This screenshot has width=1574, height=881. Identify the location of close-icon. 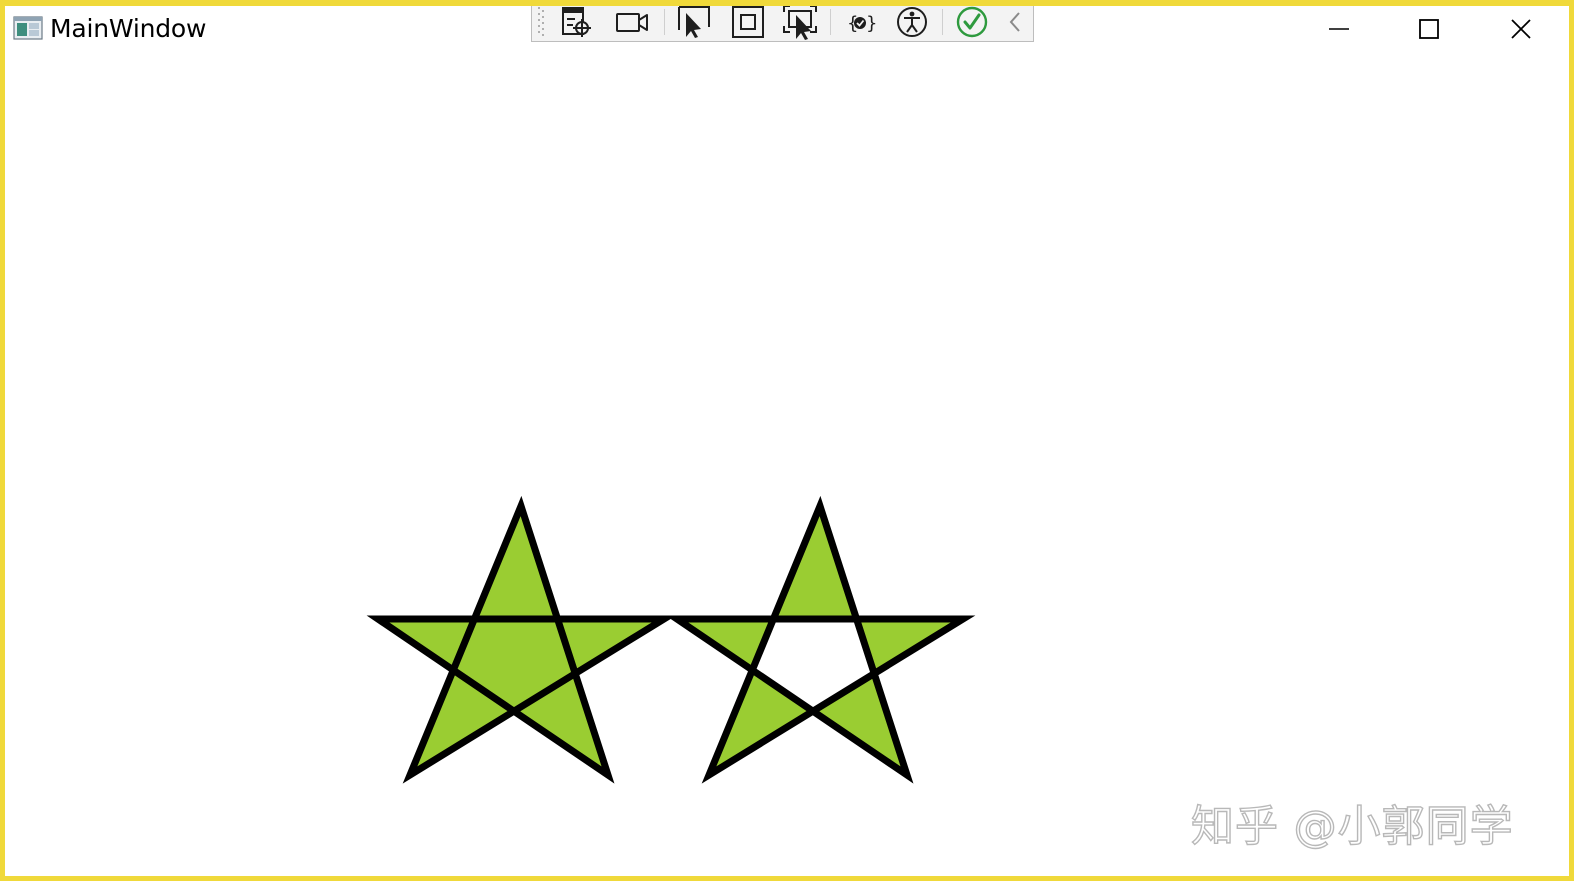
(1521, 29).